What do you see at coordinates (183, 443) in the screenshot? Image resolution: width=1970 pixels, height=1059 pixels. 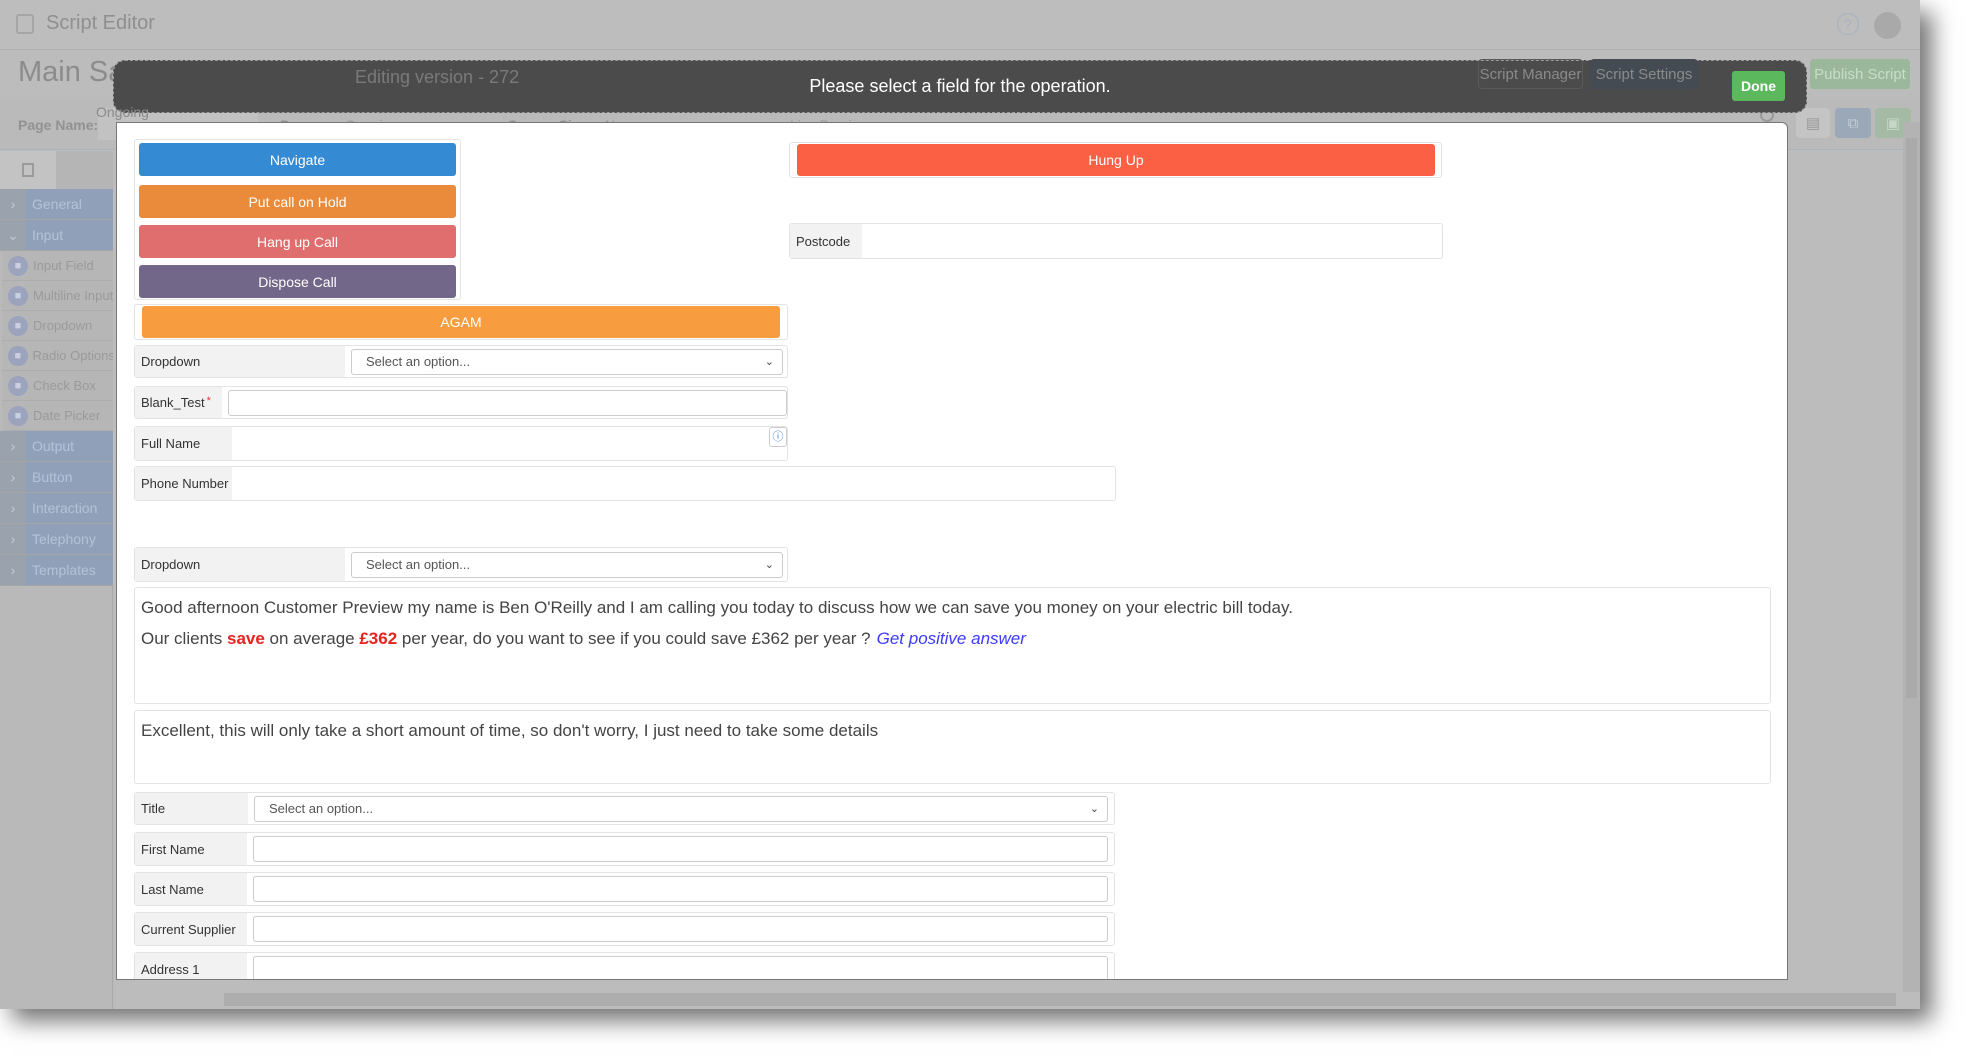 I see `full-name-label: Full Name` at bounding box center [183, 443].